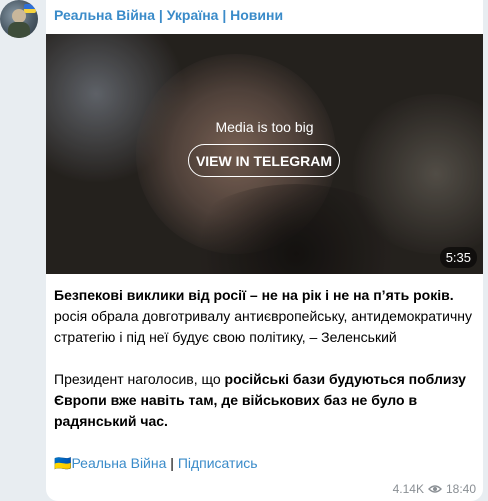  Describe the element at coordinates (19, 16) in the screenshot. I see `avatar-figure-head` at that location.